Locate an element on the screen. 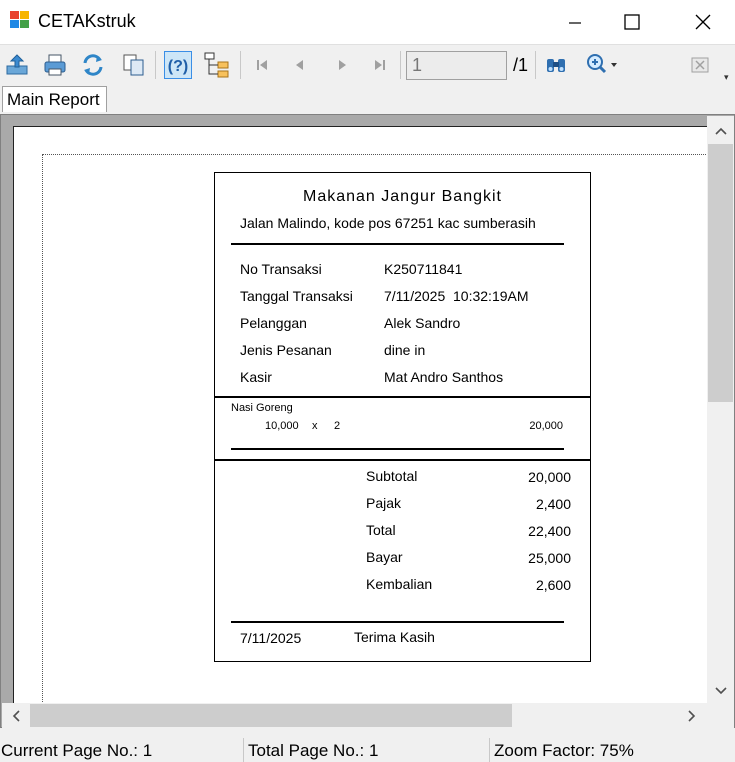 The width and height of the screenshot is (735, 762). group-tree-icon is located at coordinates (216, 65).